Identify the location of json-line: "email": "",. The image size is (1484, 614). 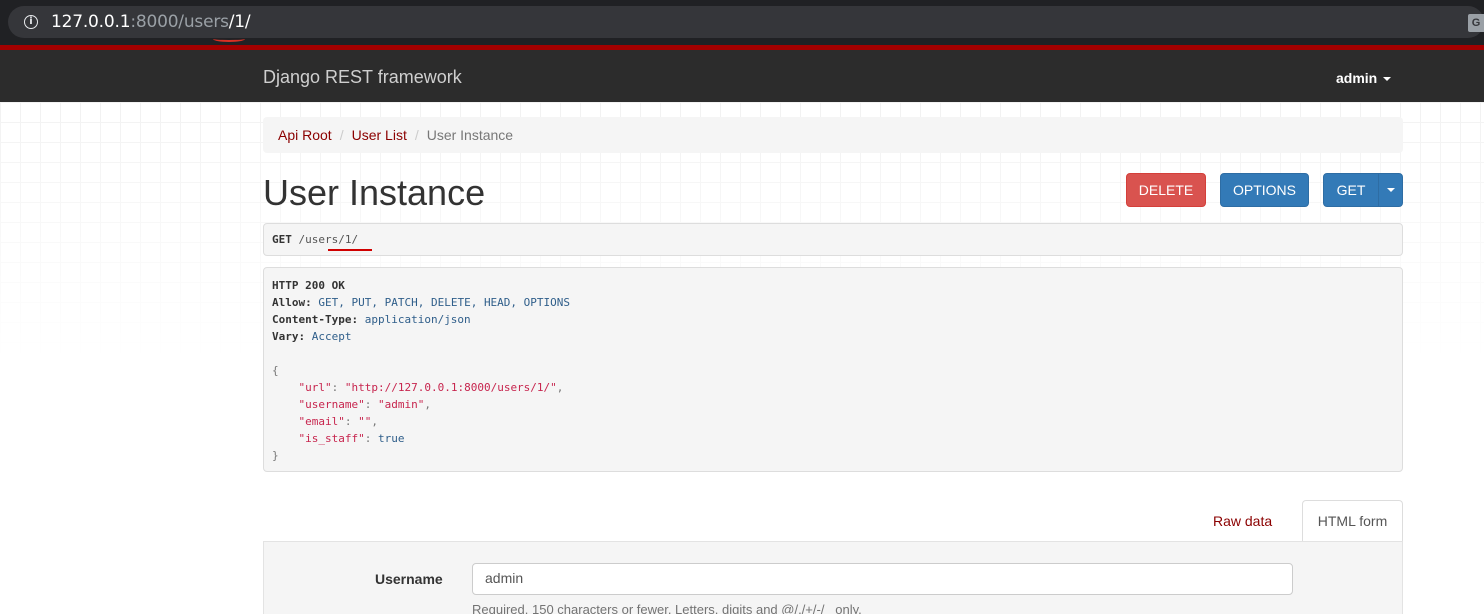
(338, 421).